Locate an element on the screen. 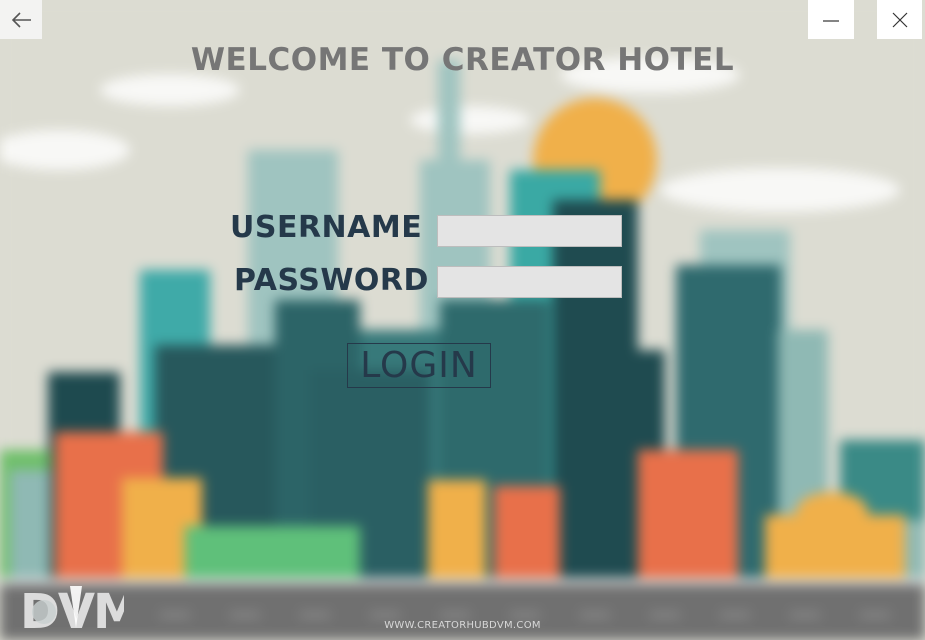 The image size is (925, 640). username-label: USERNAME is located at coordinates (326, 227).